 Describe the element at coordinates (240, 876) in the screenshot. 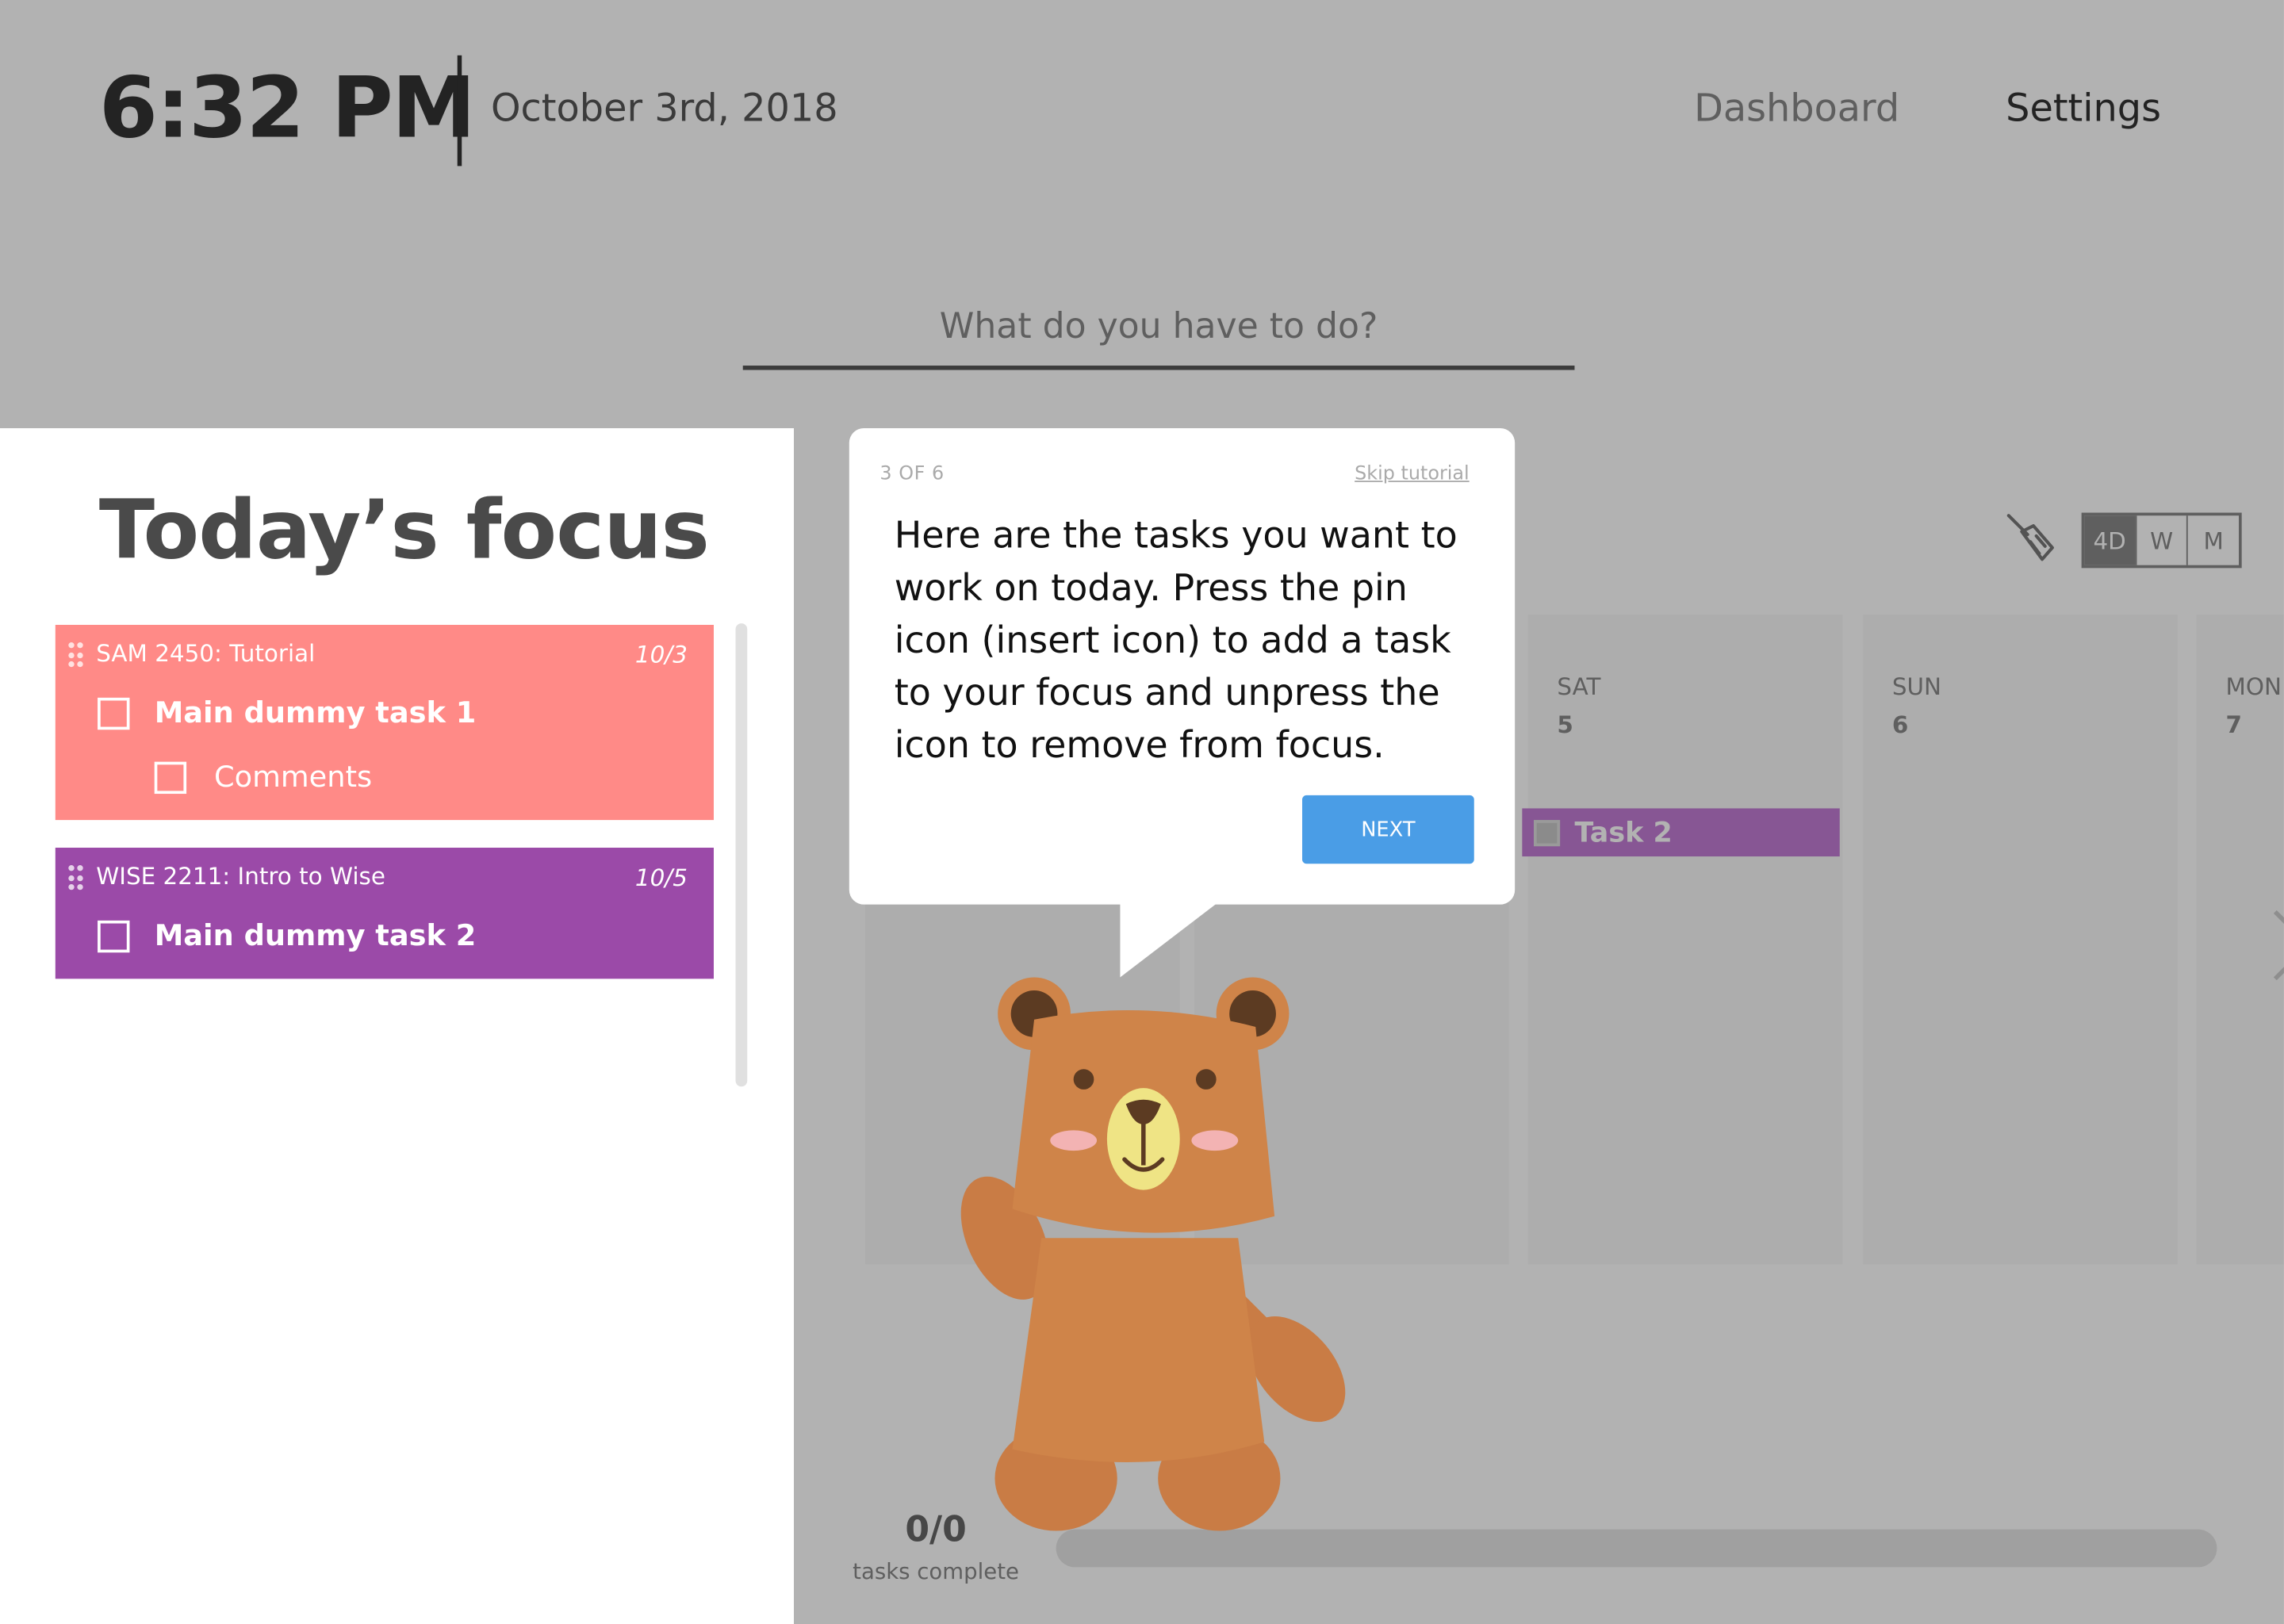

I see `card-course: WISE 2211: Intro to Wise` at that location.